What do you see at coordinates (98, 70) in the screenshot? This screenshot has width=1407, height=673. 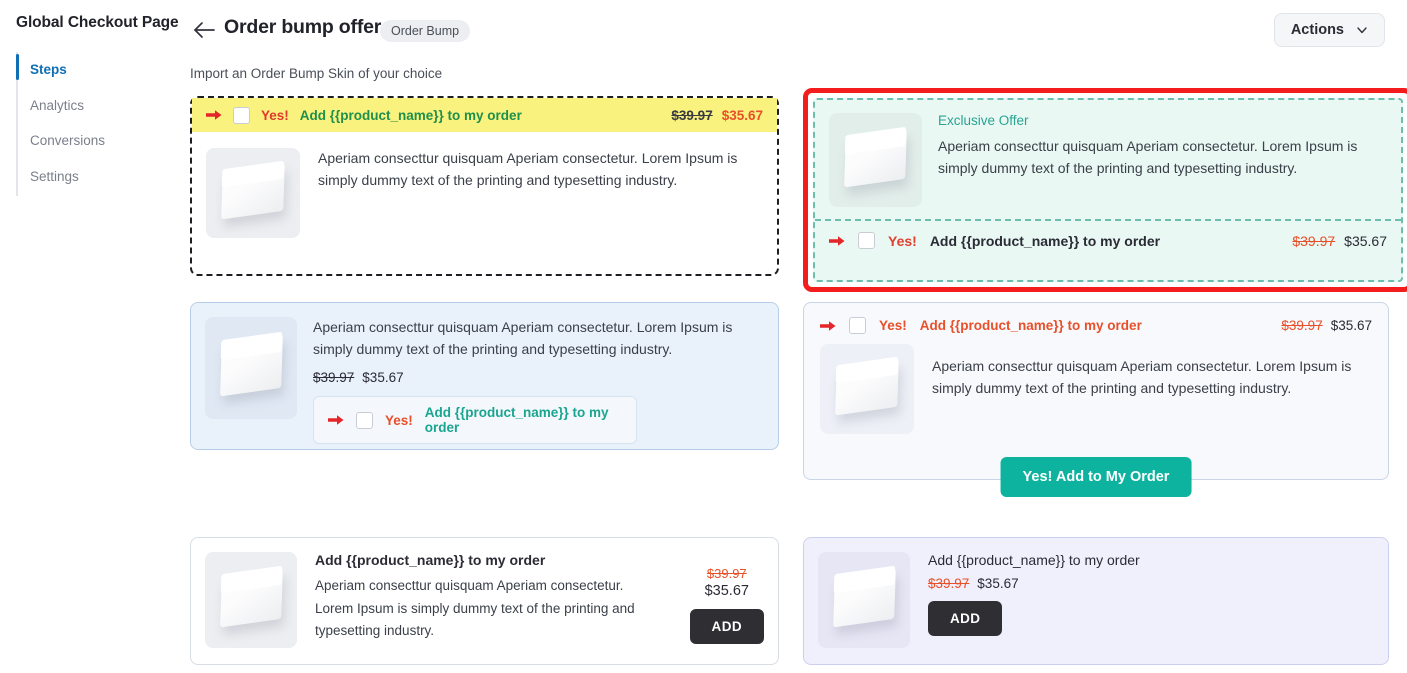 I see `sidebar-item-steps: Steps` at bounding box center [98, 70].